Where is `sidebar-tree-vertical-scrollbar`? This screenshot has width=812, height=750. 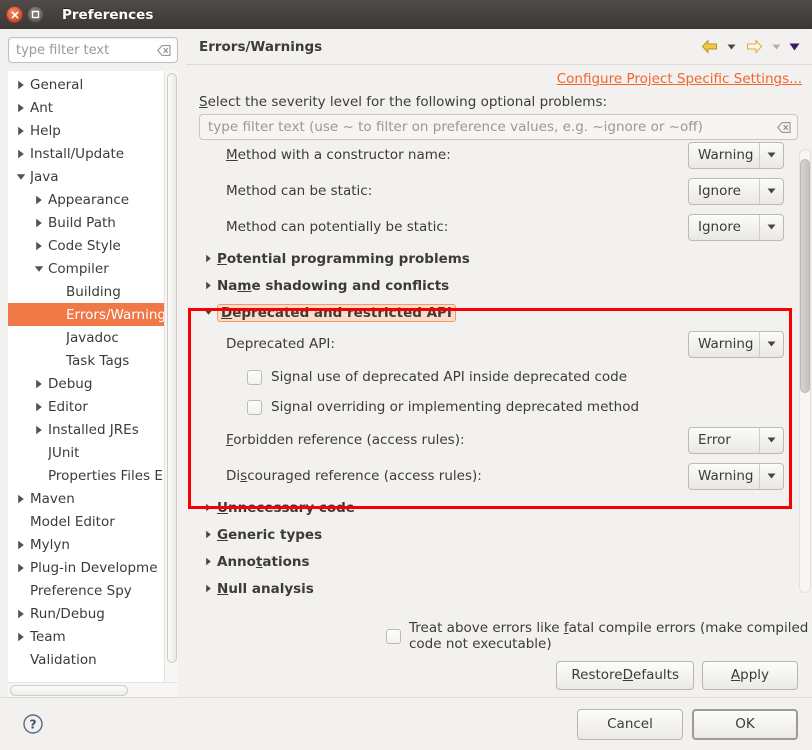
sidebar-tree-vertical-scrollbar is located at coordinates (171, 376).